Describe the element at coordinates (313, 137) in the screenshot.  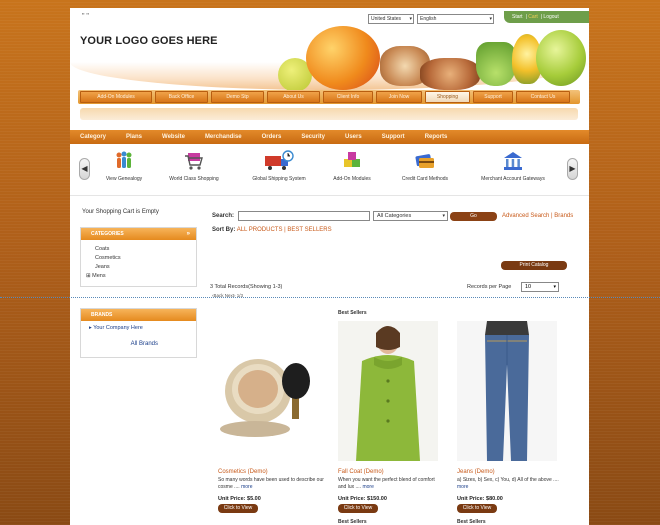
I see `catbar-security: Security` at that location.